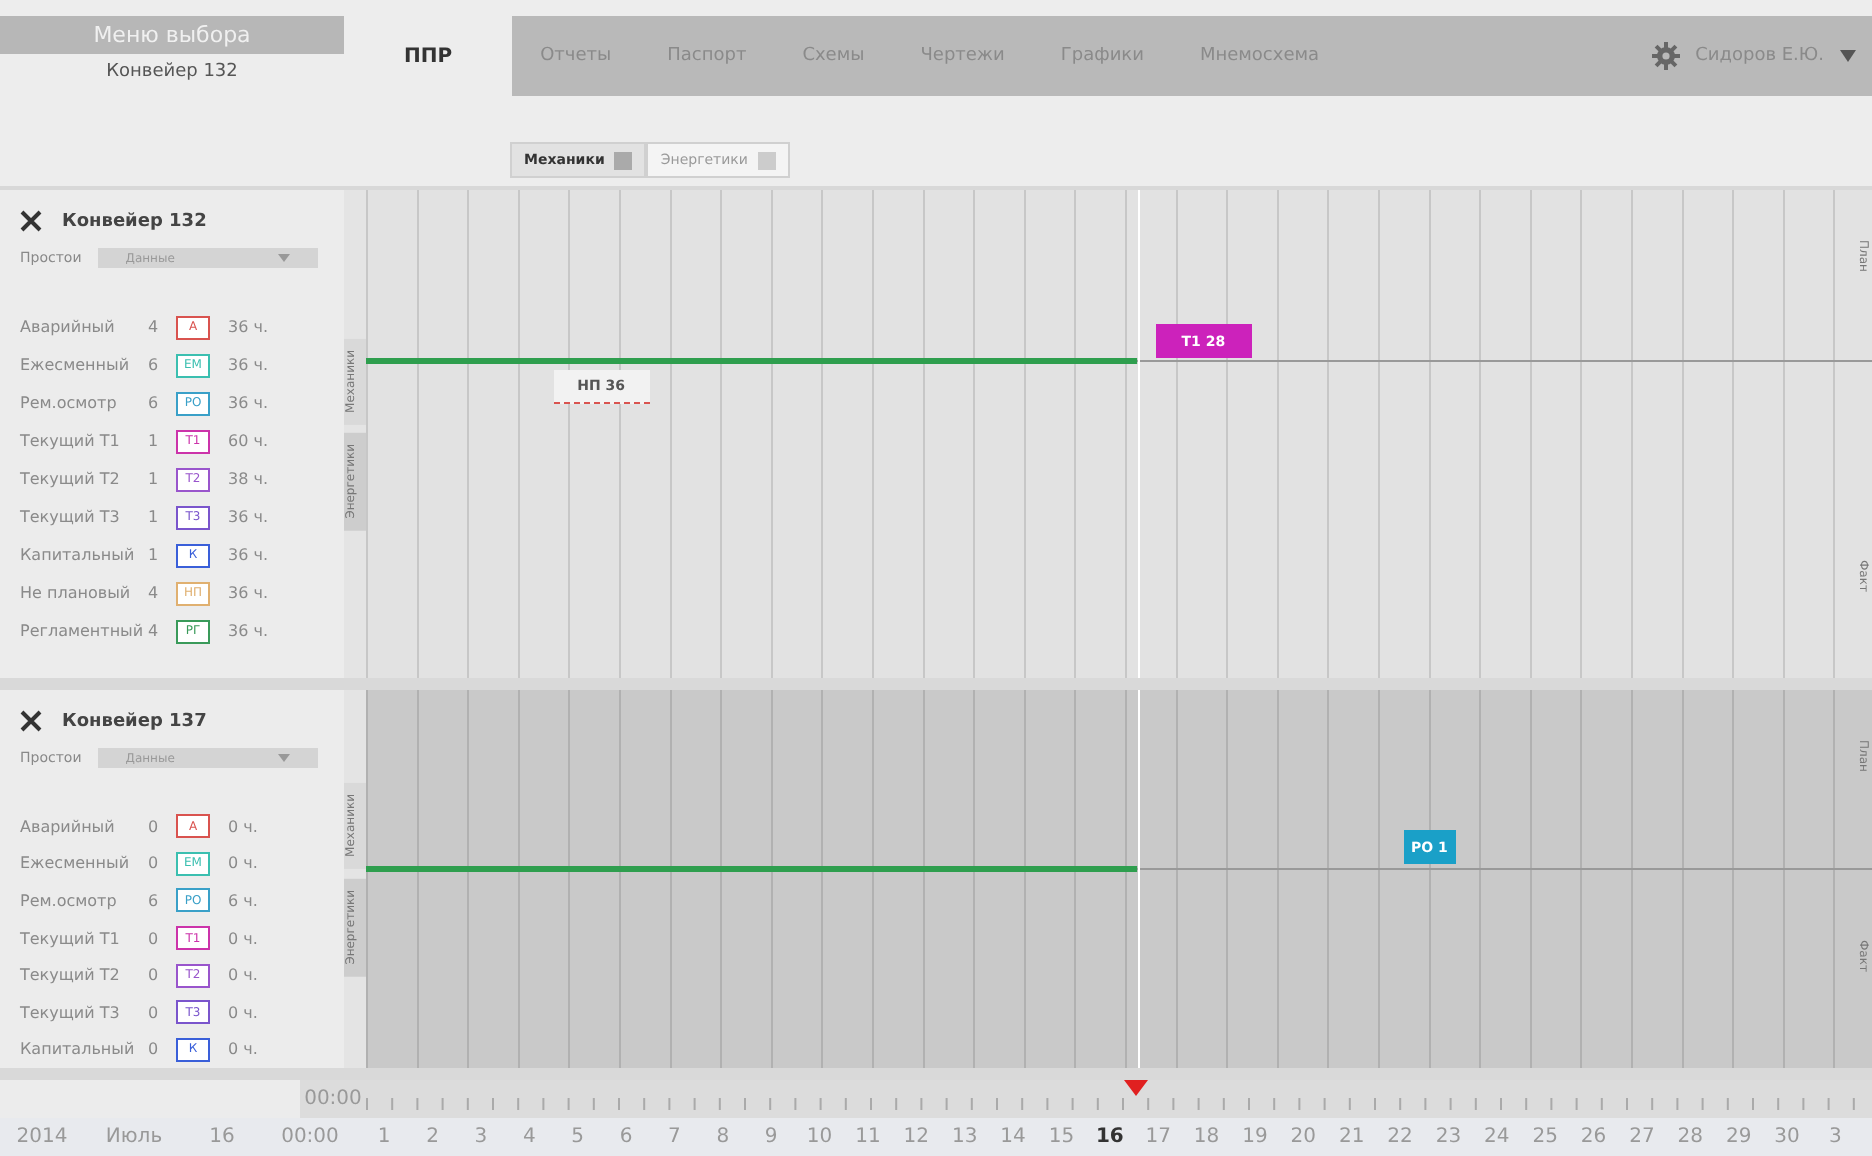 This screenshot has height=1156, width=1872. What do you see at coordinates (76, 593) in the screenshot?
I see `legend-name: Не плановый` at bounding box center [76, 593].